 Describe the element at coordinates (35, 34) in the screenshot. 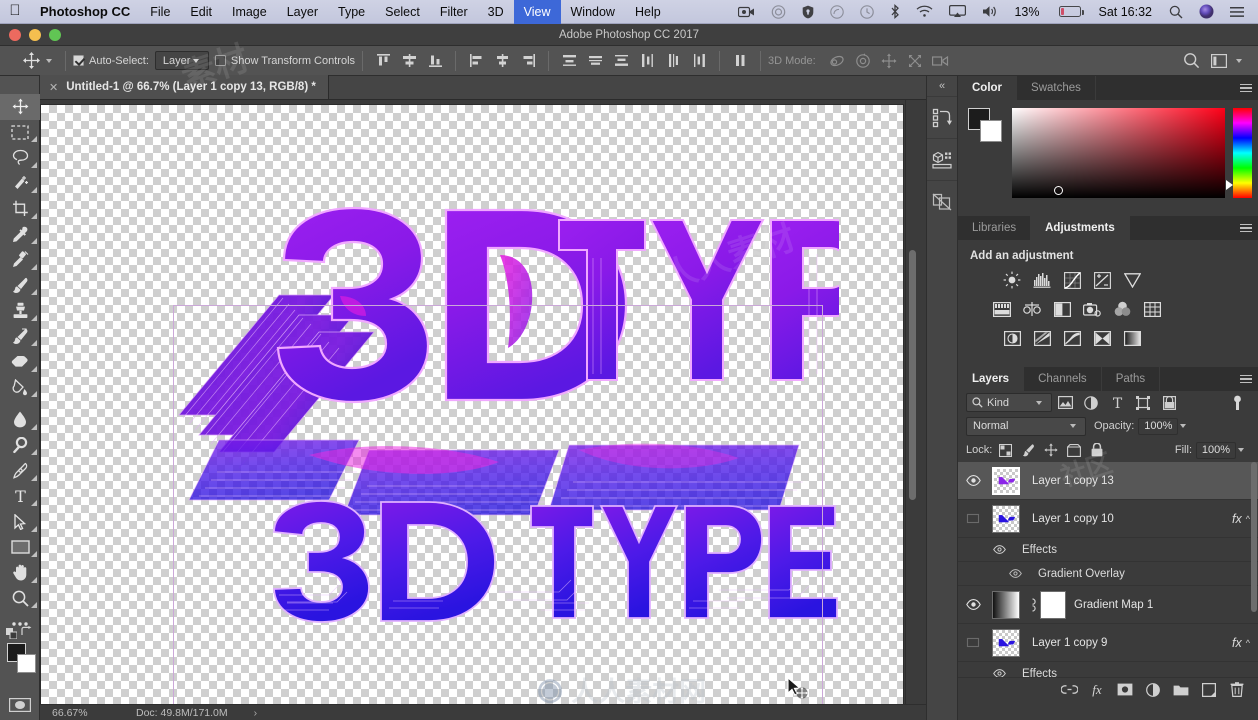

I see `minimize-window-button` at that location.